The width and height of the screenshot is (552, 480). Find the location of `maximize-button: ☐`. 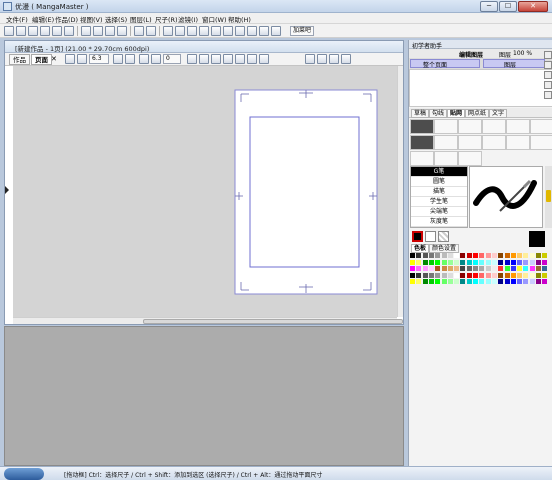

maximize-button: ☐ is located at coordinates (508, 6).